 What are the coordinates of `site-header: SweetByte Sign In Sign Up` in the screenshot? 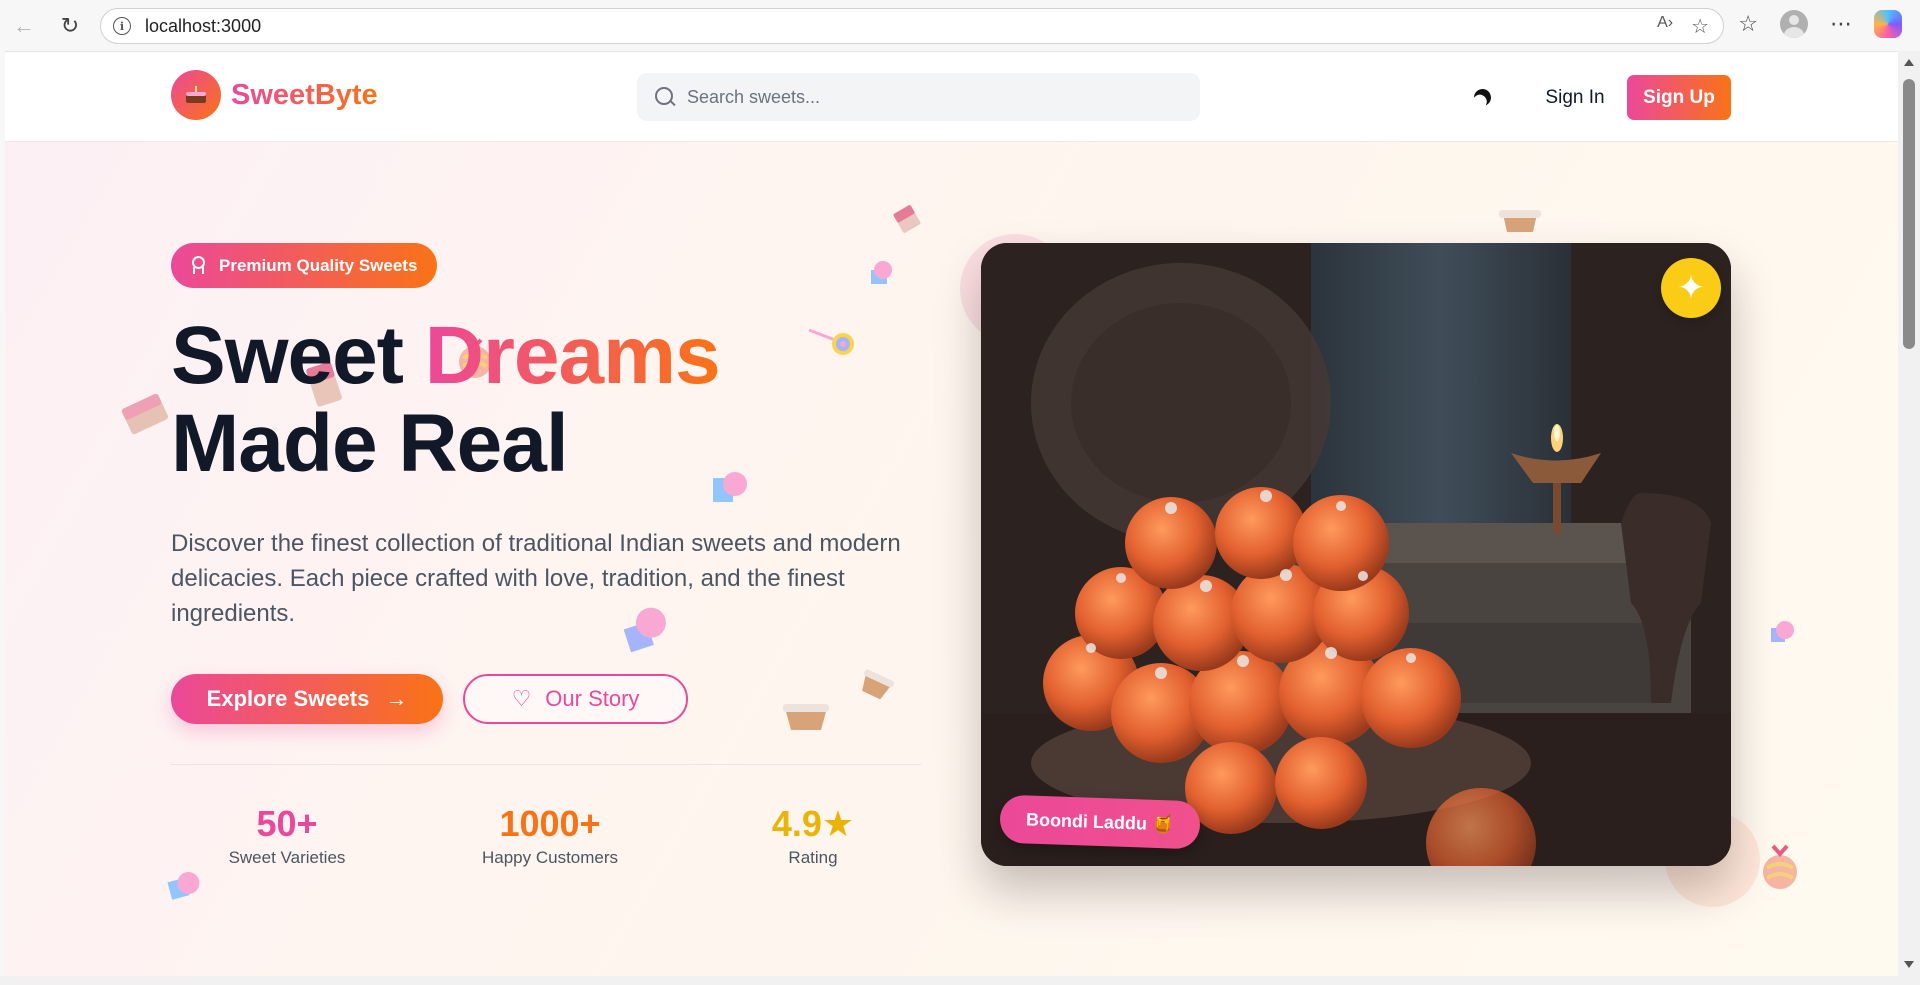 It's located at (951, 97).